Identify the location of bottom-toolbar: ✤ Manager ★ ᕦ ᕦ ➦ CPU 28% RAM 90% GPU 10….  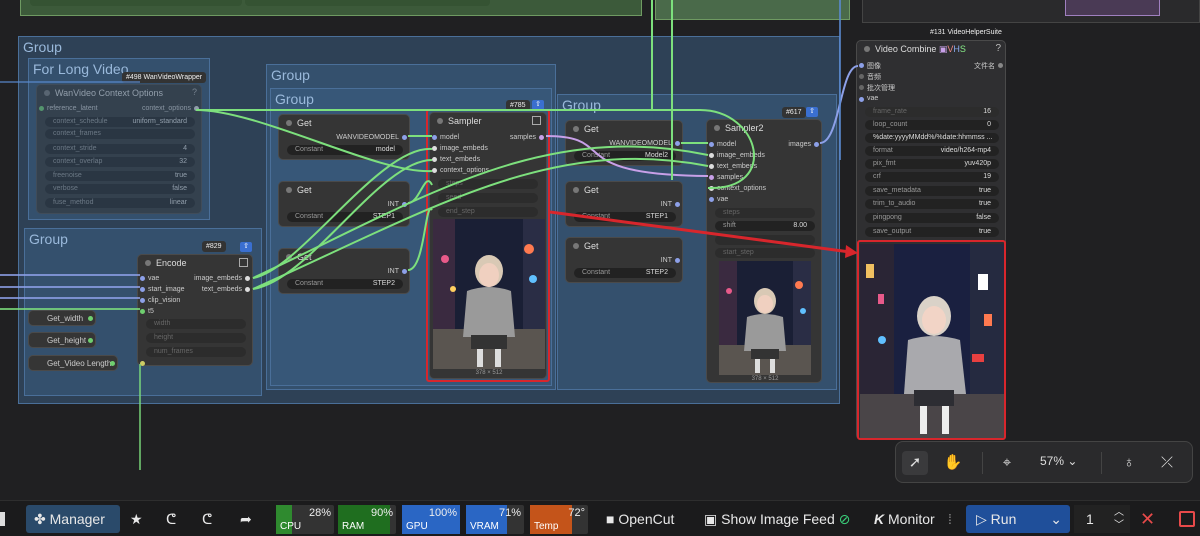
(600, 518).